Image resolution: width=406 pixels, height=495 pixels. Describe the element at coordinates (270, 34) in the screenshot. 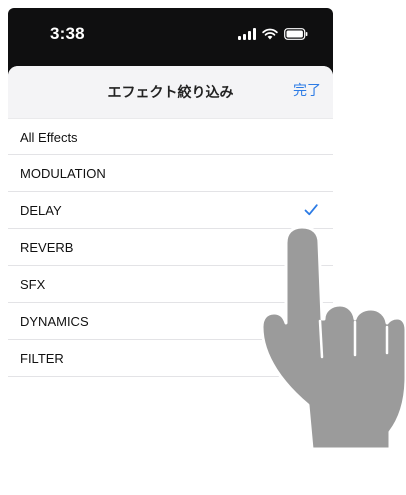

I see `wifi-icon` at that location.